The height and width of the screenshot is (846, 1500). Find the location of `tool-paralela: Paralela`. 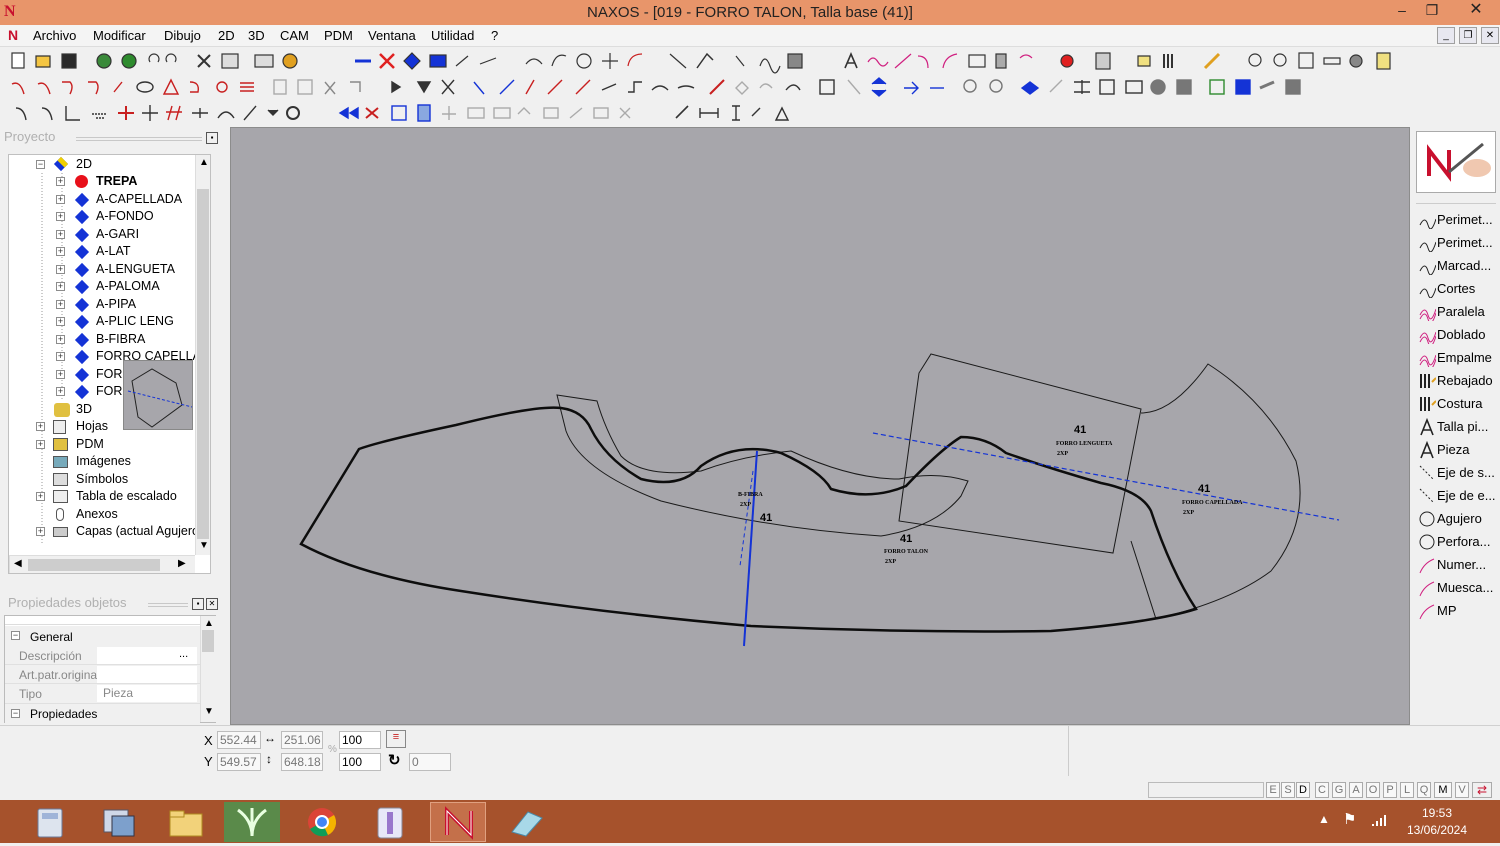

tool-paralela: Paralela is located at coordinates (1456, 312).